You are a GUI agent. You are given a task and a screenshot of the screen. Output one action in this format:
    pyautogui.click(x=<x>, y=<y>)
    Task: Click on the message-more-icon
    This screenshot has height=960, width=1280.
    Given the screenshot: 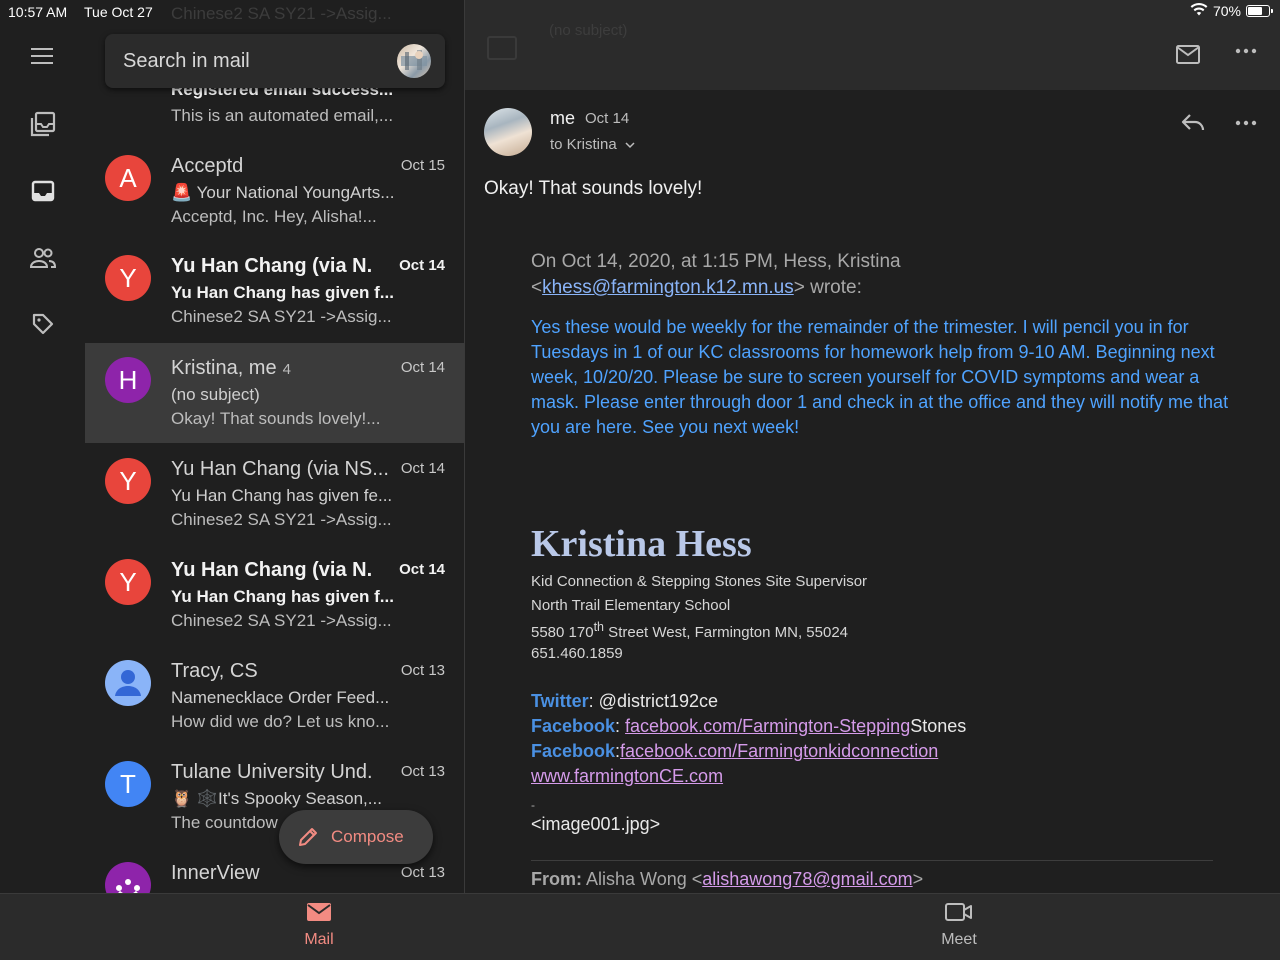 What is the action you would take?
    pyautogui.click(x=1246, y=123)
    